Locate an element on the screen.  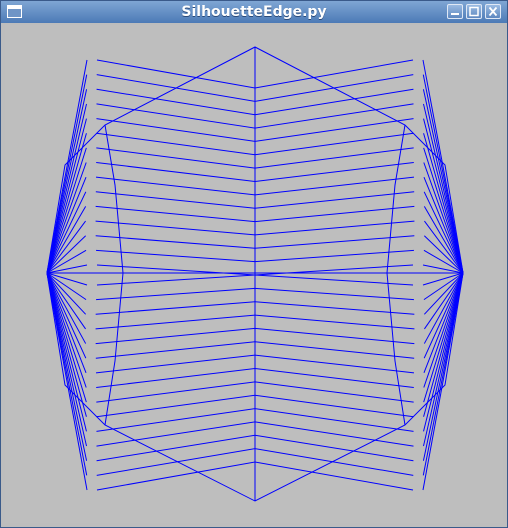
window-title: SilhouetteEdge.py is located at coordinates (254, 12).